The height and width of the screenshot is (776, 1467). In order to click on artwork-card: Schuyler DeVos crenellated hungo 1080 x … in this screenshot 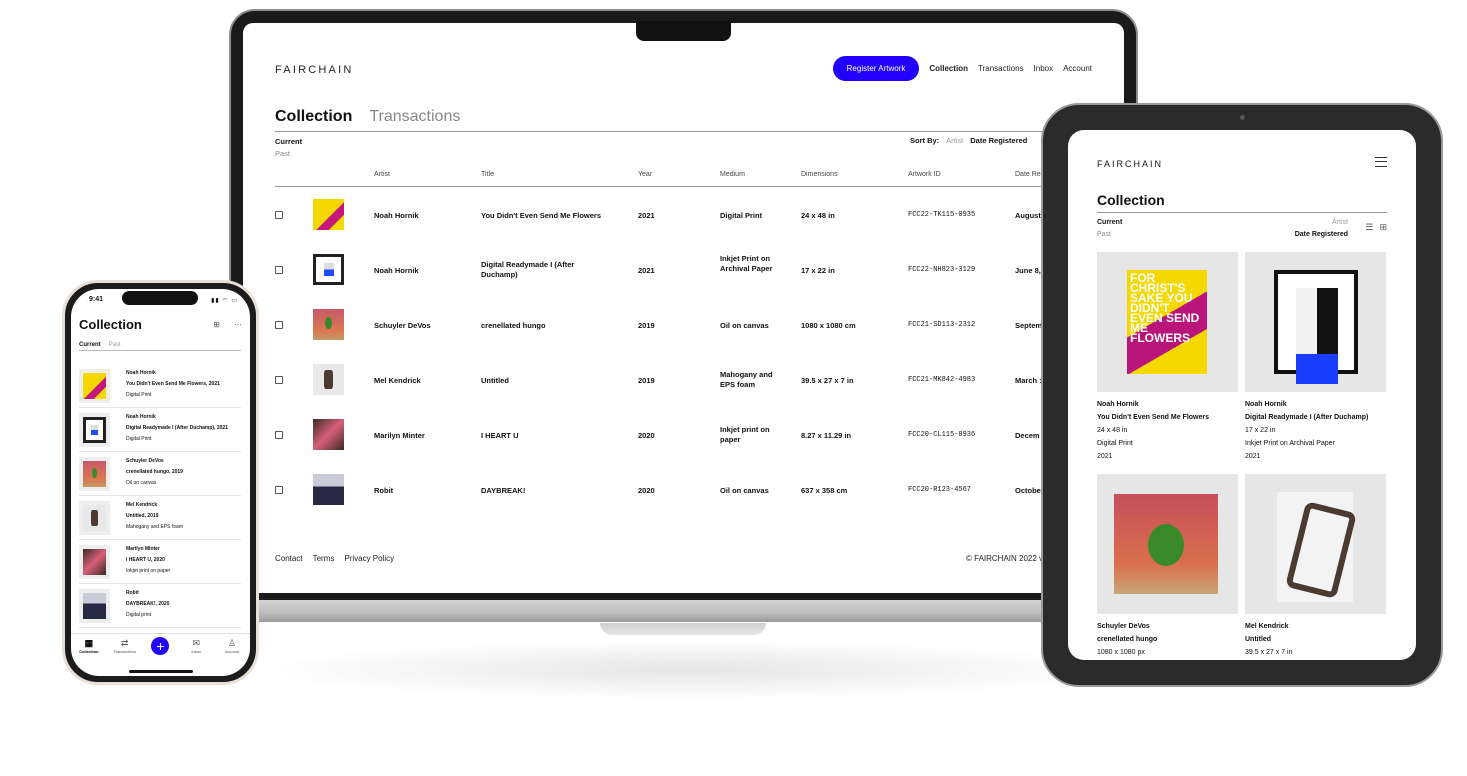, I will do `click(1167, 566)`.